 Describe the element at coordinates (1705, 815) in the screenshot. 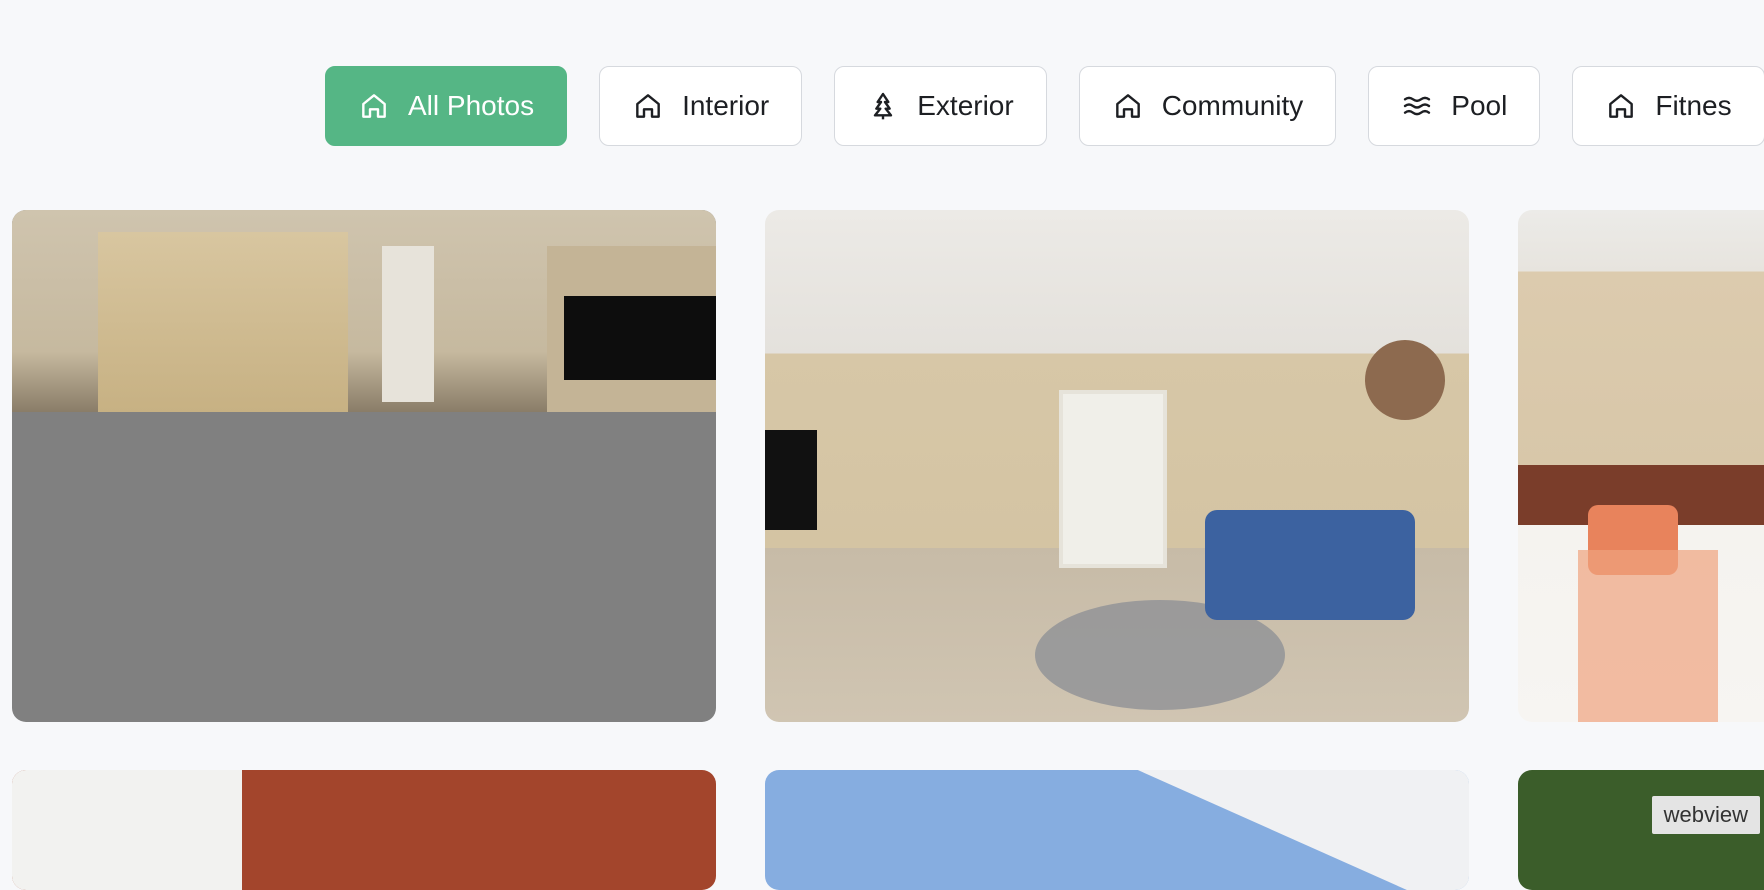

I see `webview-badge: webview` at that location.